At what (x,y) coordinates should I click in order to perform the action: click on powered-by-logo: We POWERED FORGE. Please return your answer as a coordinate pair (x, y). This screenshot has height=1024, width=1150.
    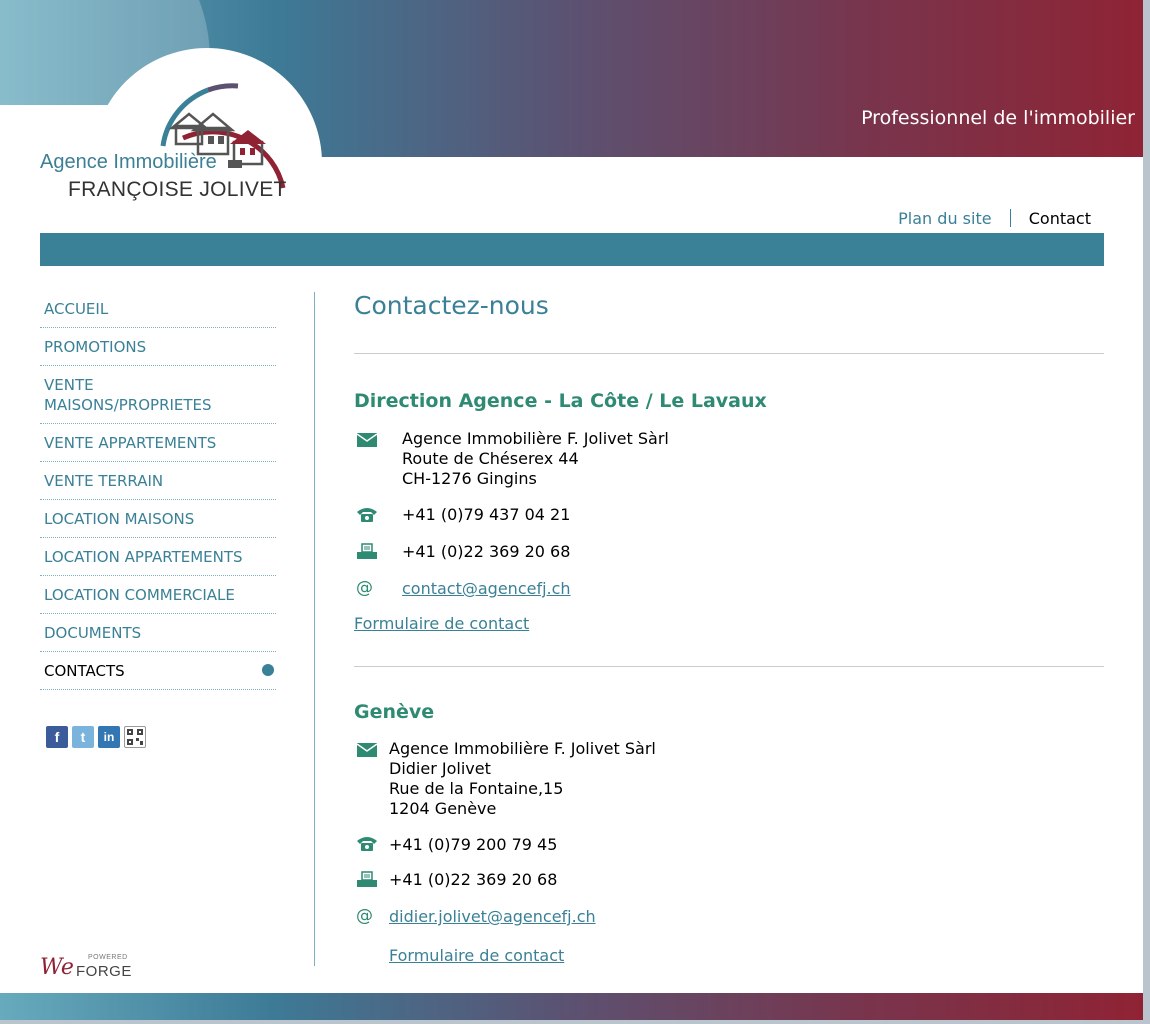
    Looking at the image, I should click on (90, 968).